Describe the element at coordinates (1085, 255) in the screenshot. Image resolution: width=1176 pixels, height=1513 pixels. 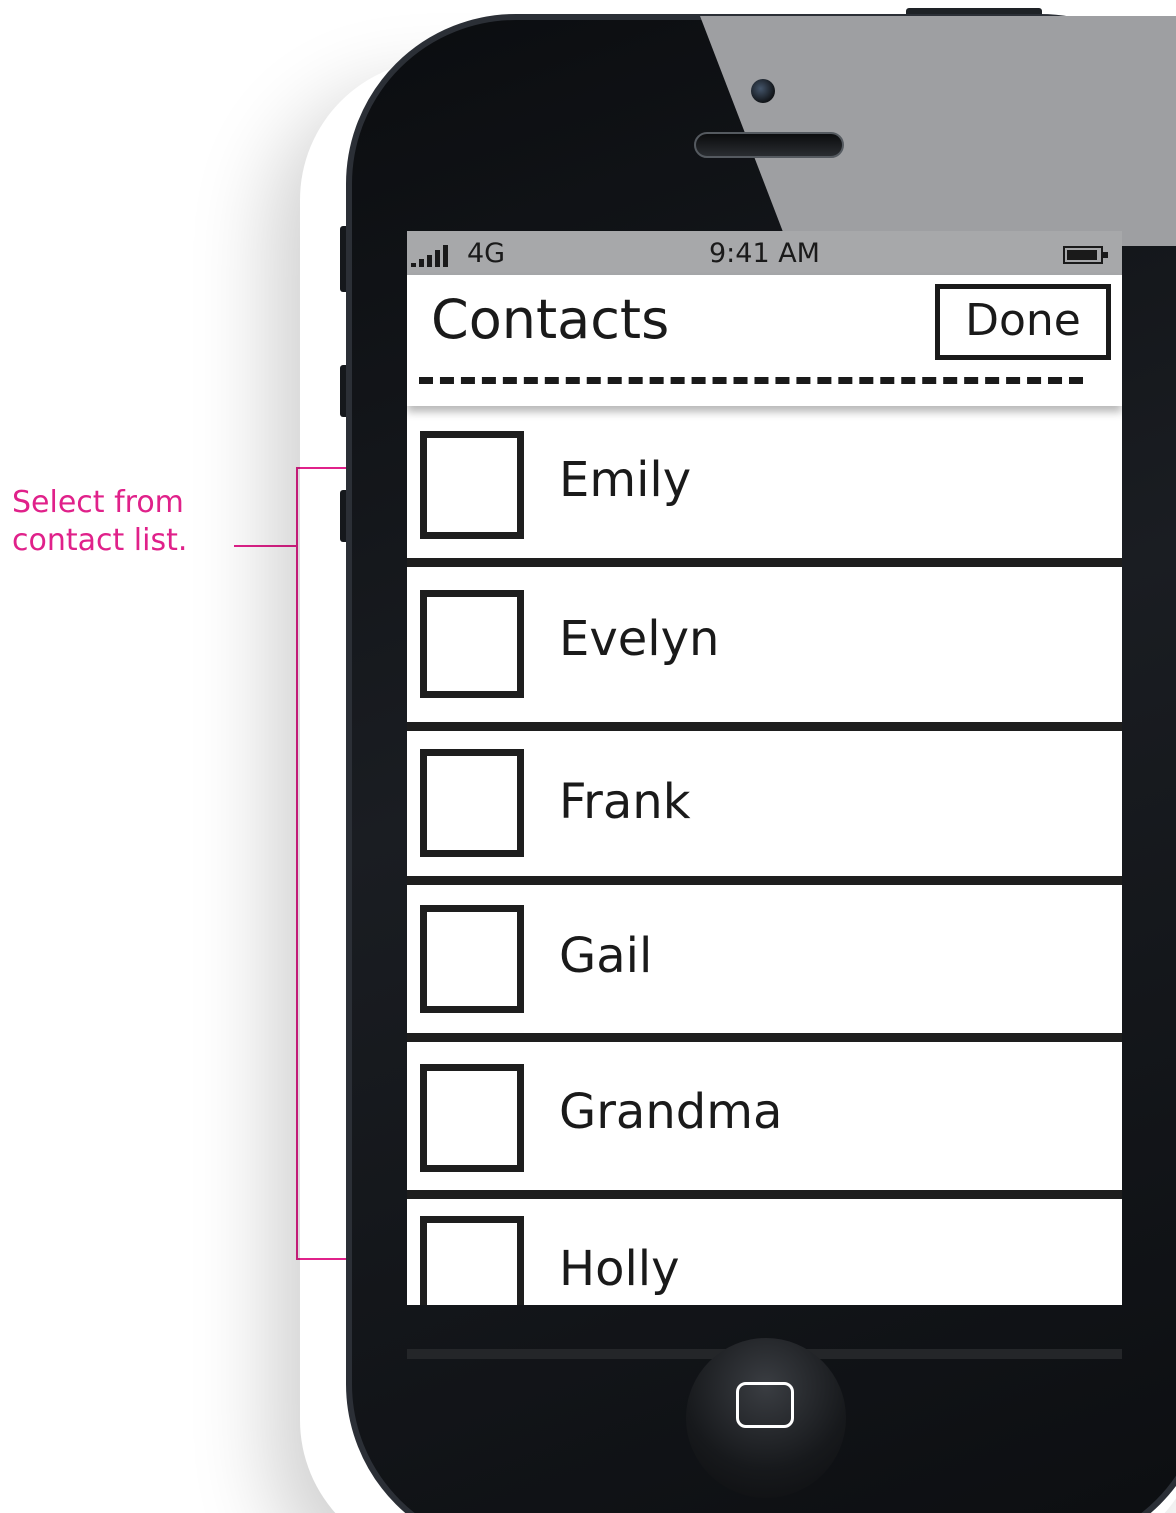
I see `battery-icon` at that location.